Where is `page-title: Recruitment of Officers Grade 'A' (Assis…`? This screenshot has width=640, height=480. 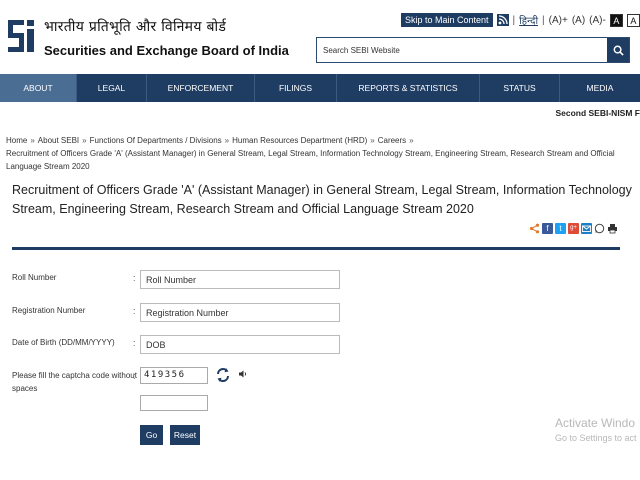
page-title: Recruitment of Officers Grade 'A' (Assis… is located at coordinates (322, 199).